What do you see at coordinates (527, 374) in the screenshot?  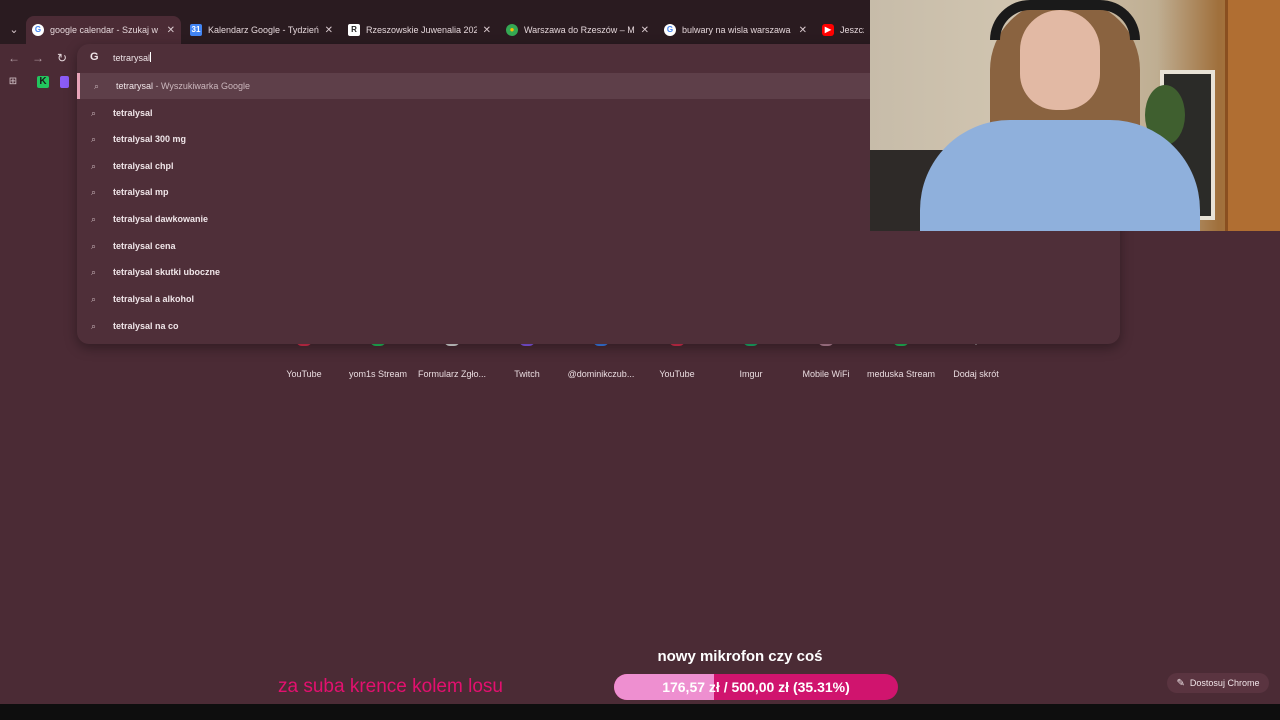 I see `shortcut-label: Twitch` at bounding box center [527, 374].